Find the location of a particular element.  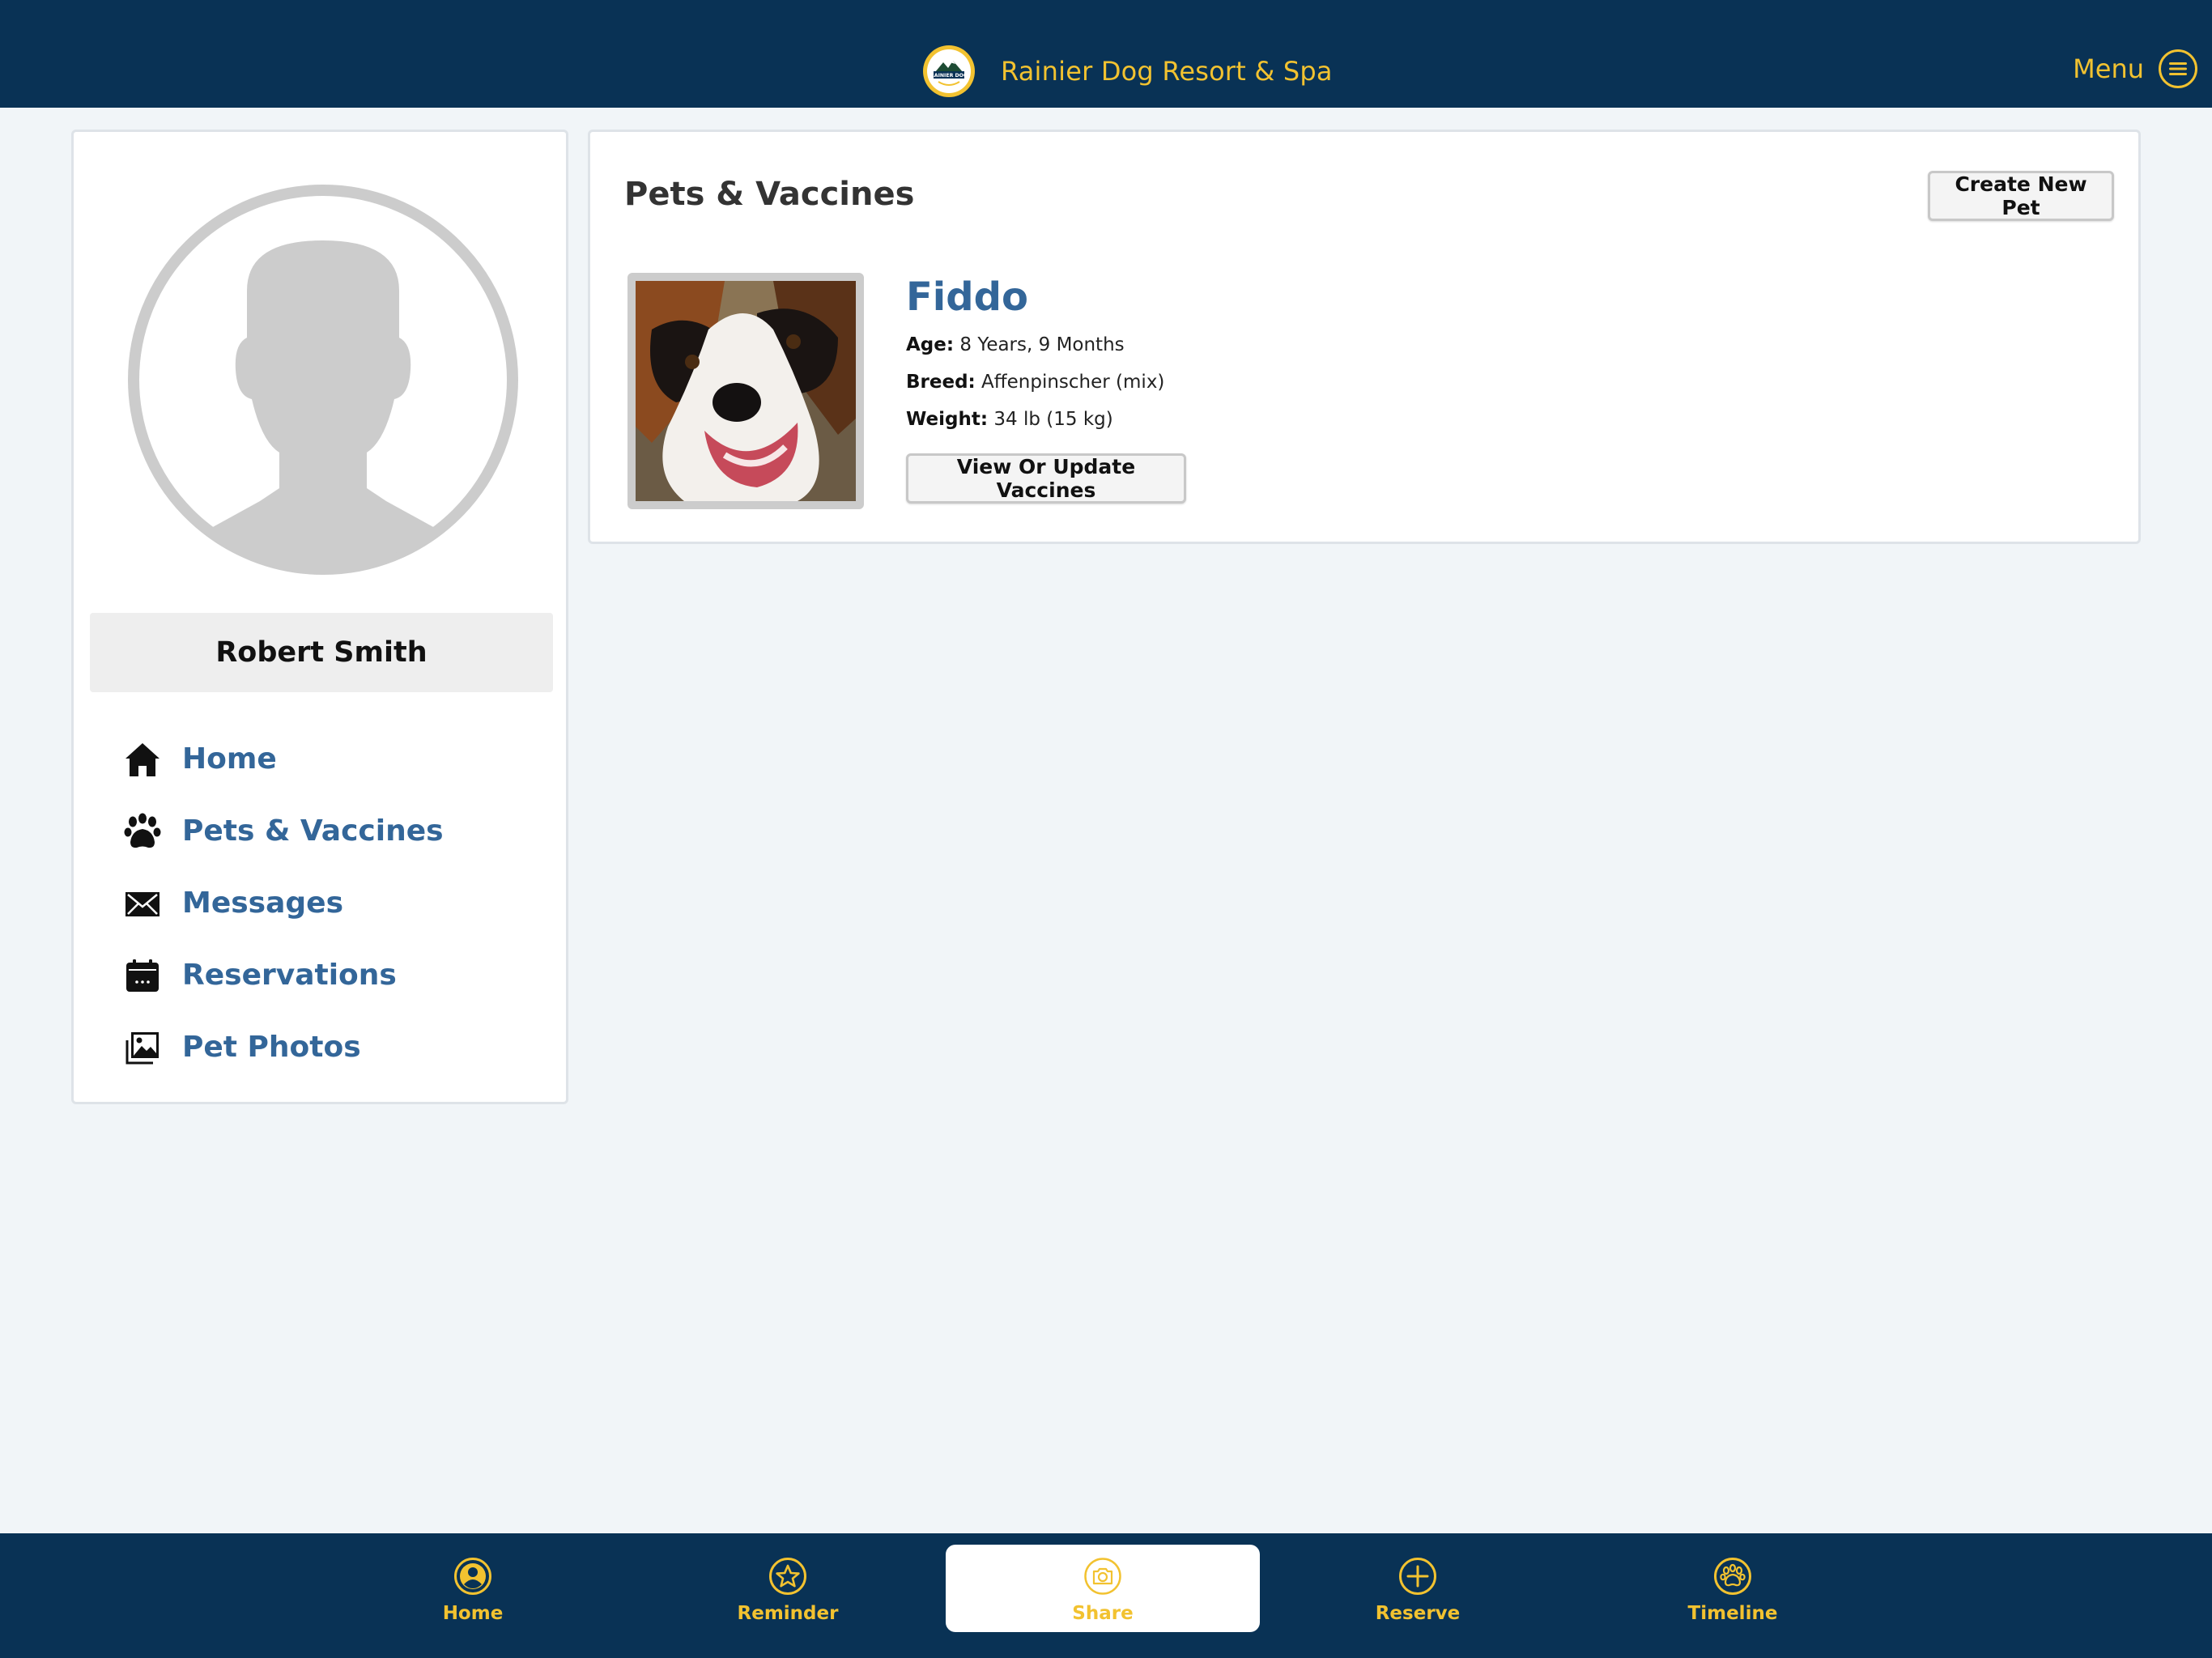

pet-weight-label: Weight: is located at coordinates (948, 419).